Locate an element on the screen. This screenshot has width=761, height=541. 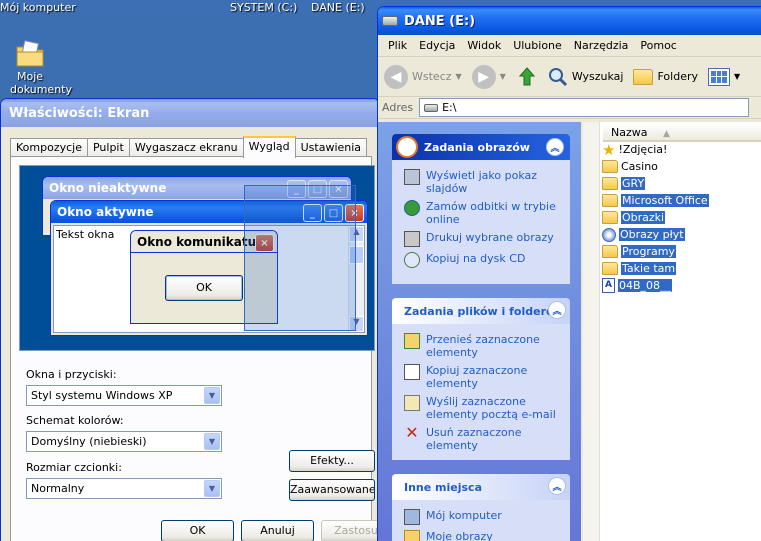
file-name: Obrazki is located at coordinates (643, 217).